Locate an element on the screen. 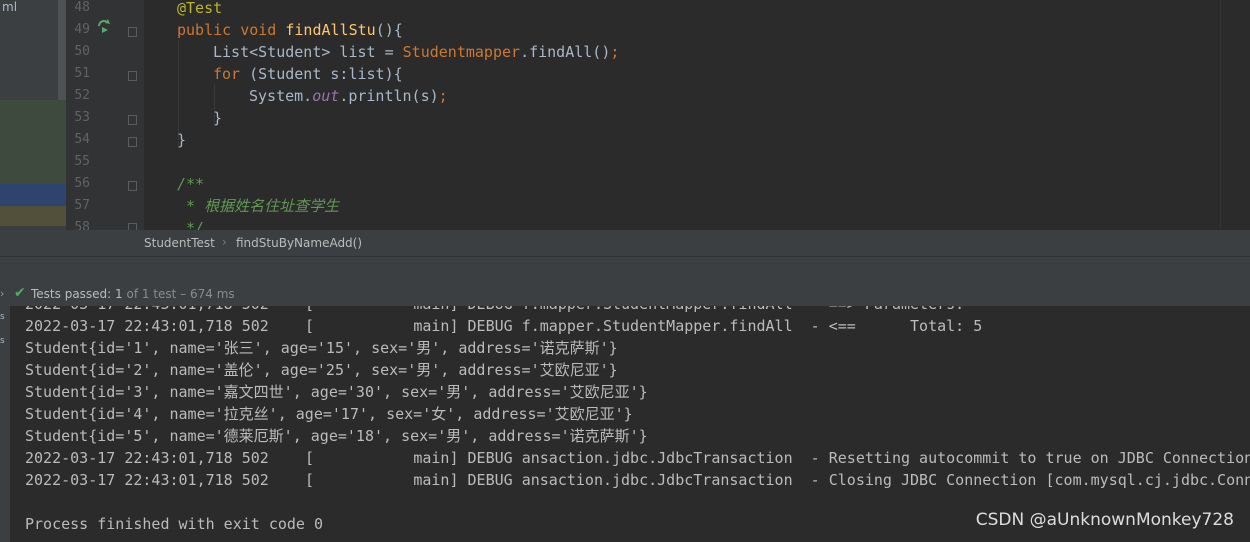 The image size is (1250, 542). expand-chevron-icon: › is located at coordinates (2, 293).